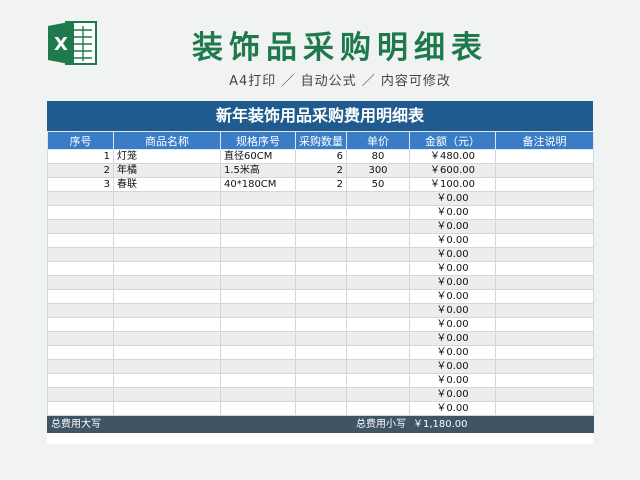 This screenshot has height=480, width=640. I want to click on cell-no: 1, so click(80, 156).